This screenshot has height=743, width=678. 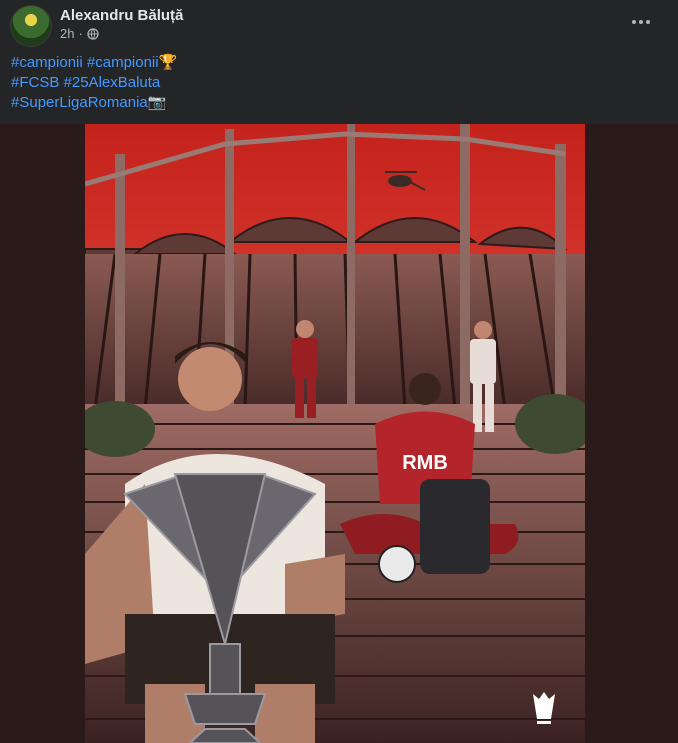 I want to click on more-horizontal-icon, so click(x=634, y=22).